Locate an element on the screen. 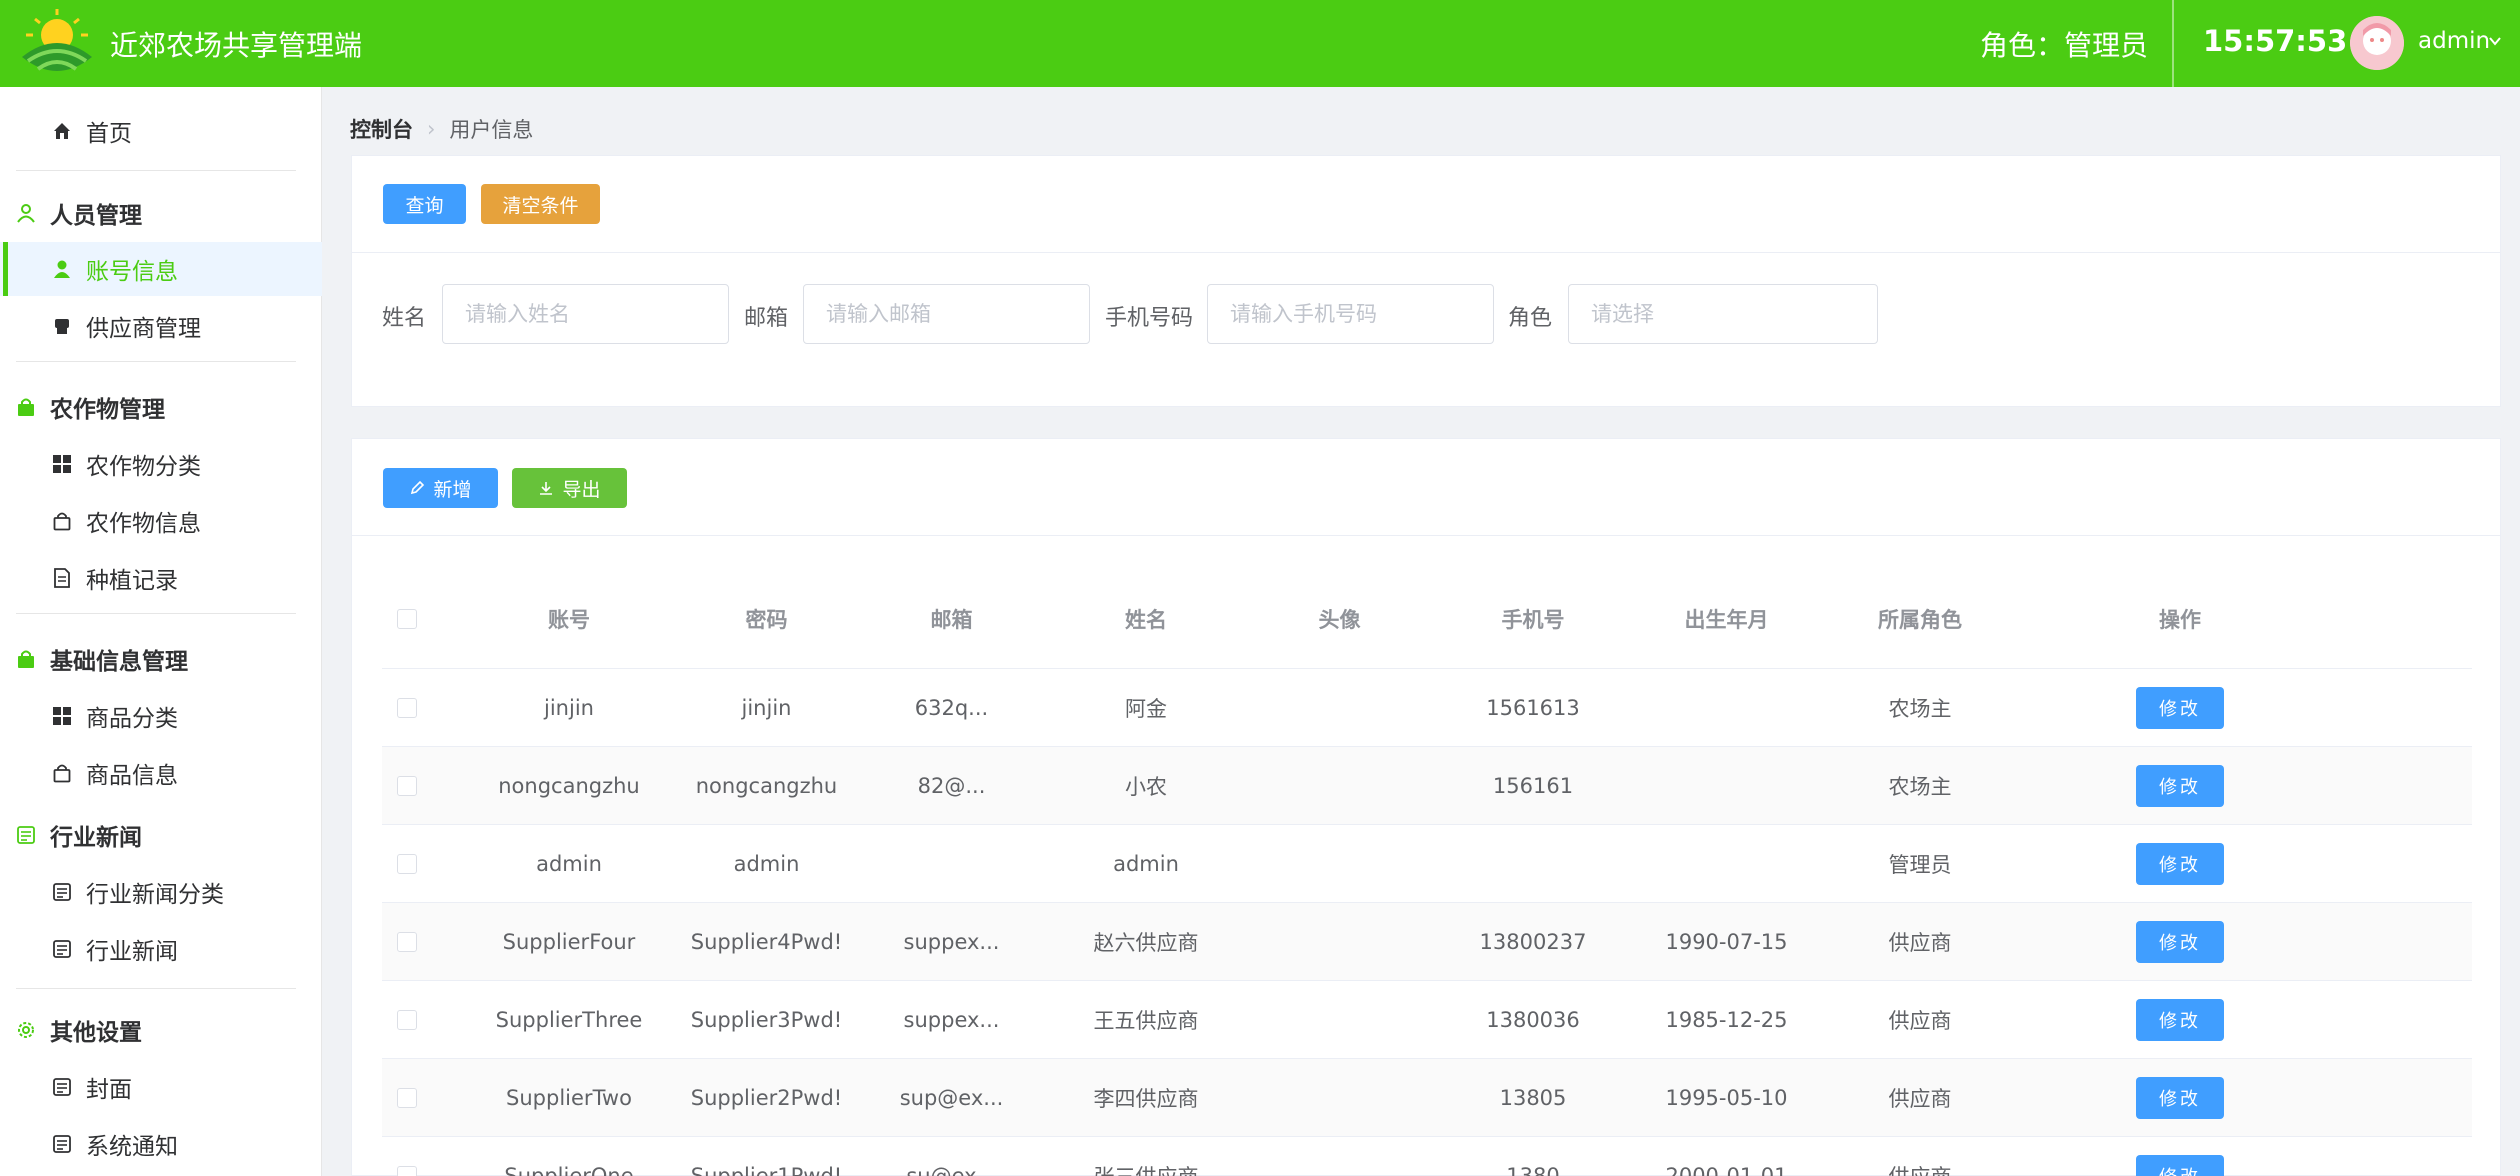 Image resolution: width=2520 pixels, height=1176 pixels. cell-birth: 1985-12-25 is located at coordinates (1726, 1019).